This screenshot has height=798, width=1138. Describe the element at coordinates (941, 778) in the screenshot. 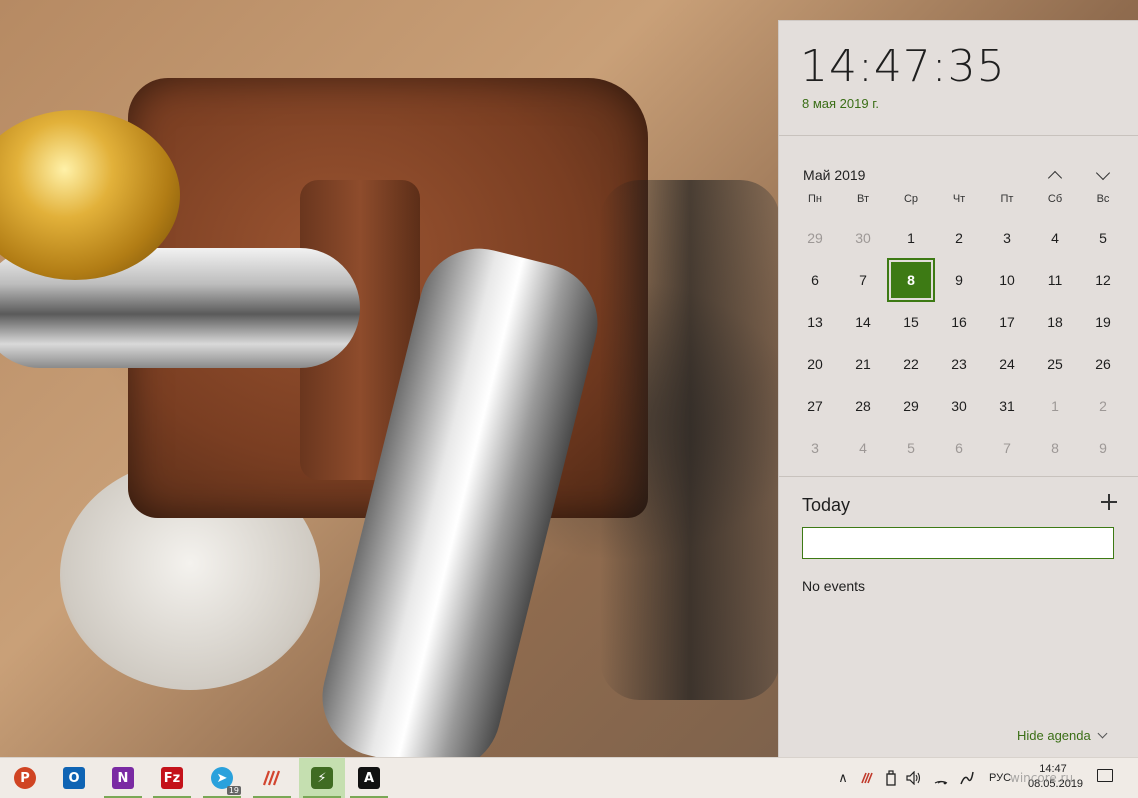

I see `tray-network-icon` at that location.